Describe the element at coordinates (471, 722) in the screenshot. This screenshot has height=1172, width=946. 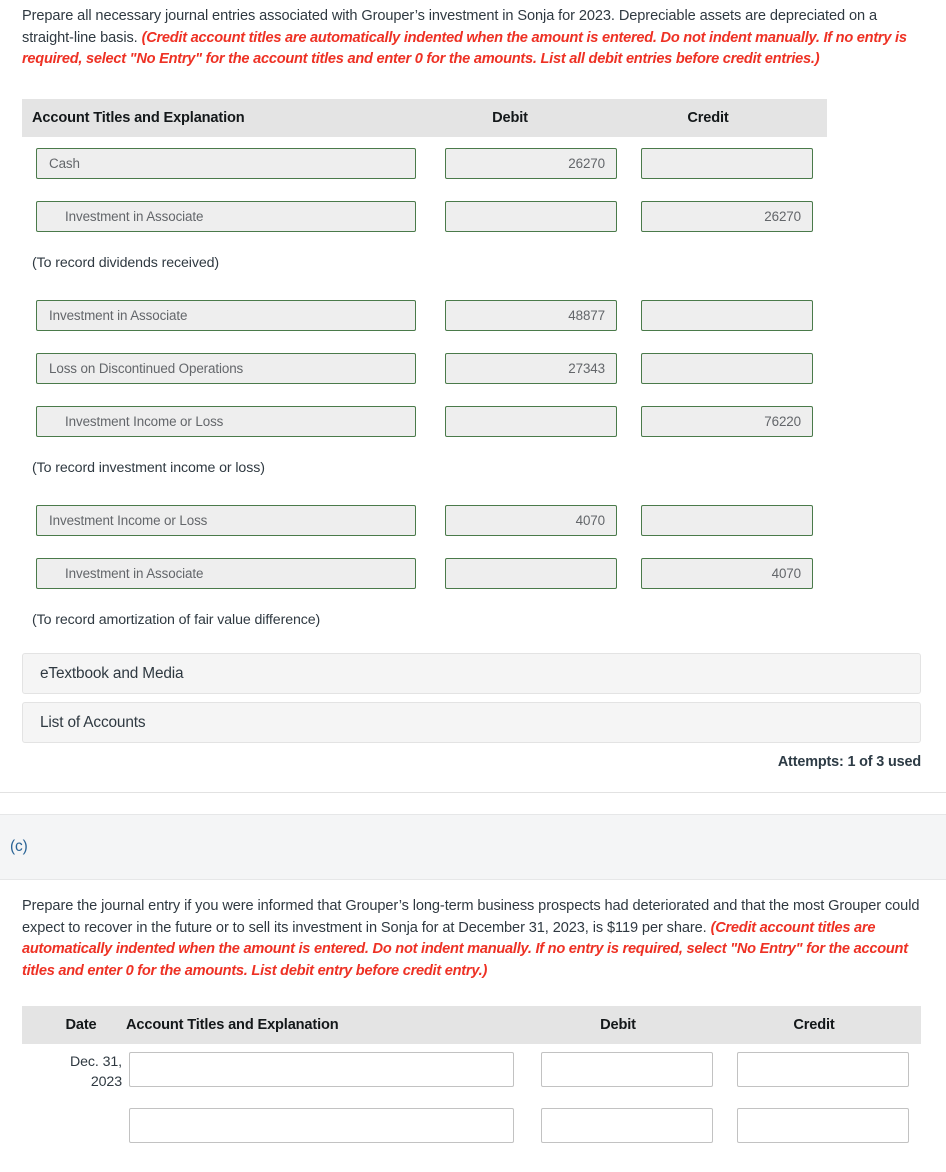
I see `list-of-accounts-panel: List of Accounts` at that location.